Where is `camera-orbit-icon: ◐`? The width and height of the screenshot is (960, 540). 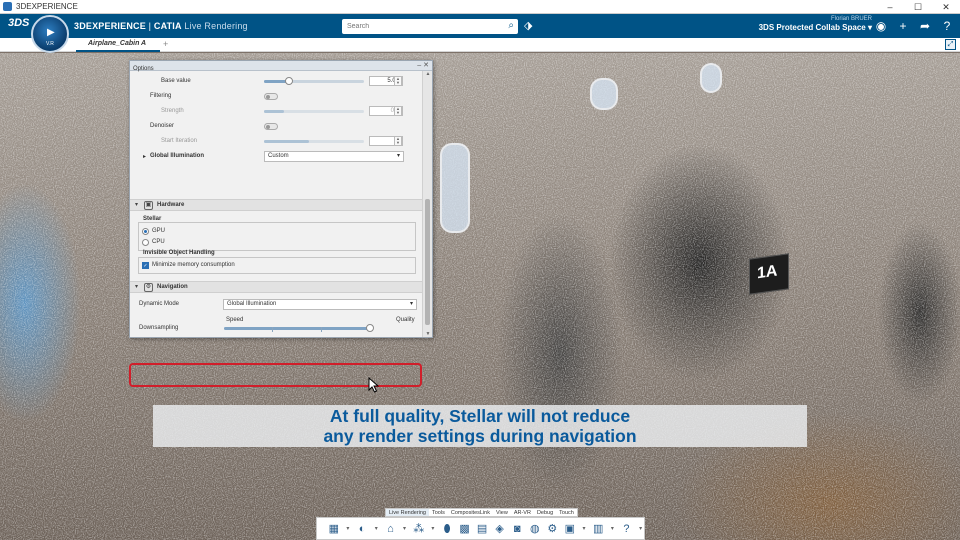 camera-orbit-icon: ◐ is located at coordinates (362, 529).